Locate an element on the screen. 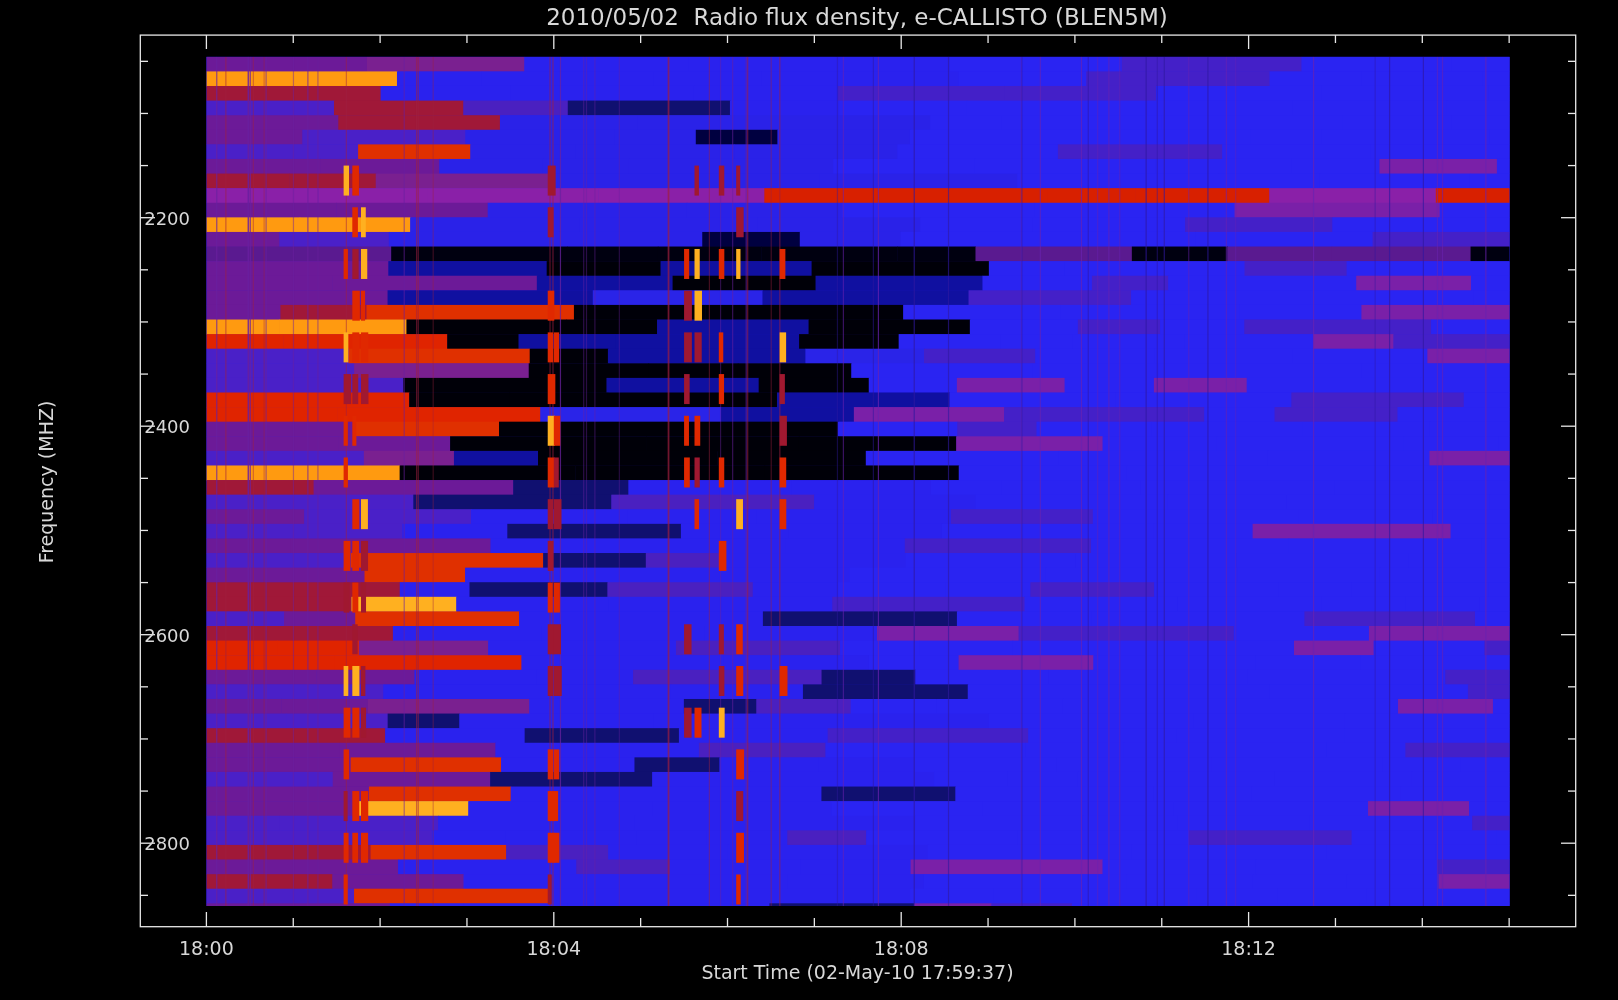 This screenshot has width=1618, height=1000. x-tick-label: 18:12 is located at coordinates (1248, 948).